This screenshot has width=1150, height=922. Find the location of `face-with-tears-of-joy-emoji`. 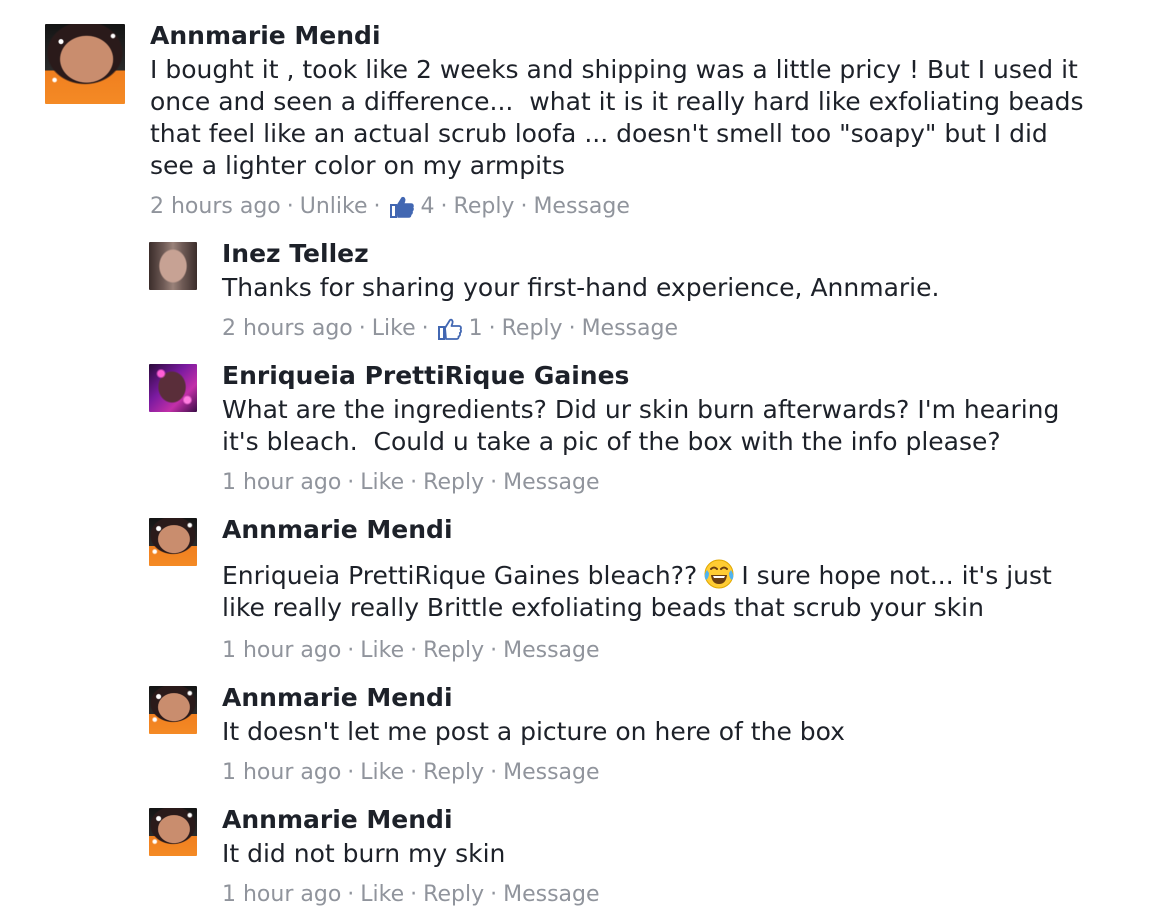

face-with-tears-of-joy-emoji is located at coordinates (719, 574).